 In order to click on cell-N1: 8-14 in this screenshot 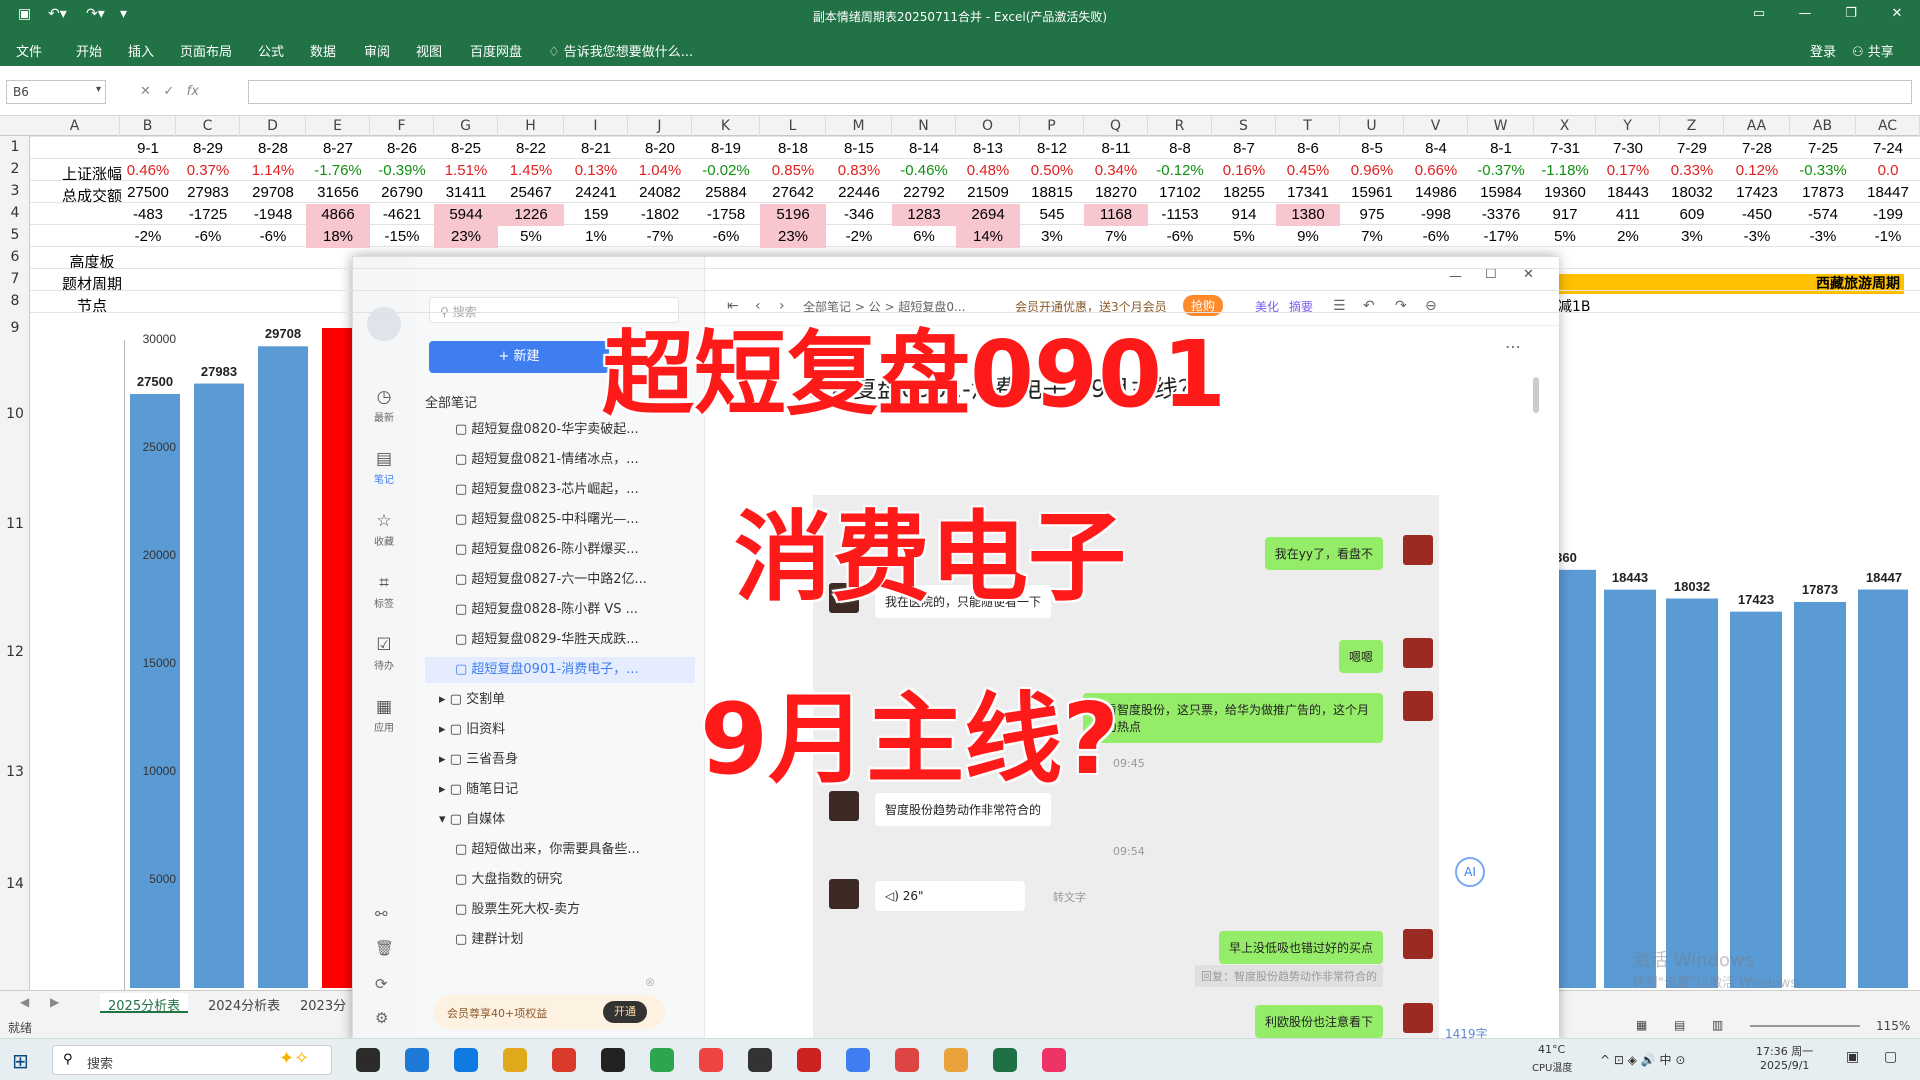, I will do `click(924, 149)`.